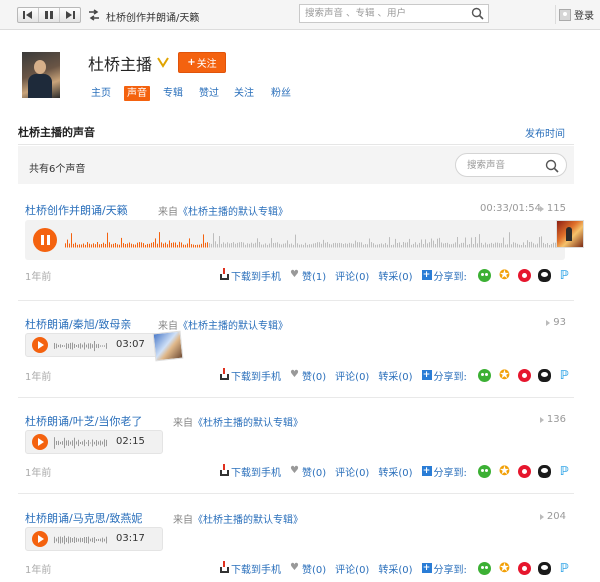  I want to click on from-label: 来自, so click(168, 212).